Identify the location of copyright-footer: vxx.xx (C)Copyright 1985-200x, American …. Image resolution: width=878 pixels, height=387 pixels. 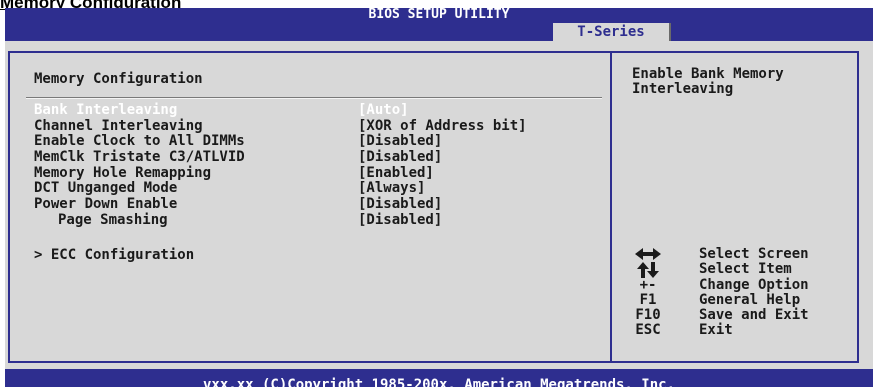
(438, 382).